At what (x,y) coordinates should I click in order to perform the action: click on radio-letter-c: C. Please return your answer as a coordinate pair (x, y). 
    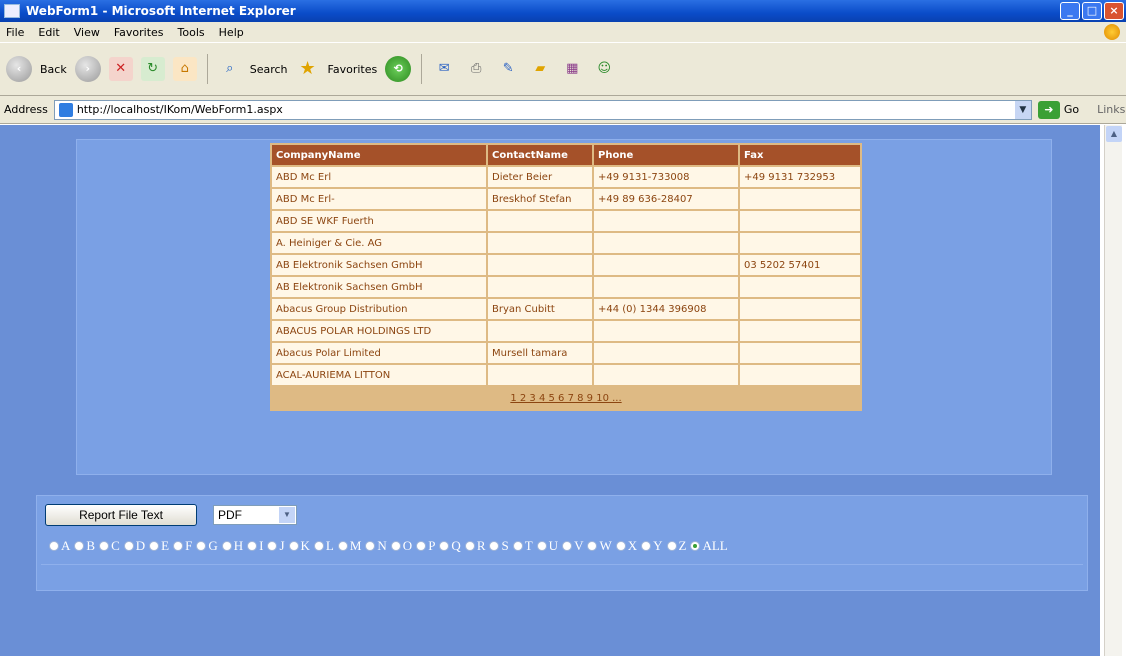
    Looking at the image, I should click on (109, 546).